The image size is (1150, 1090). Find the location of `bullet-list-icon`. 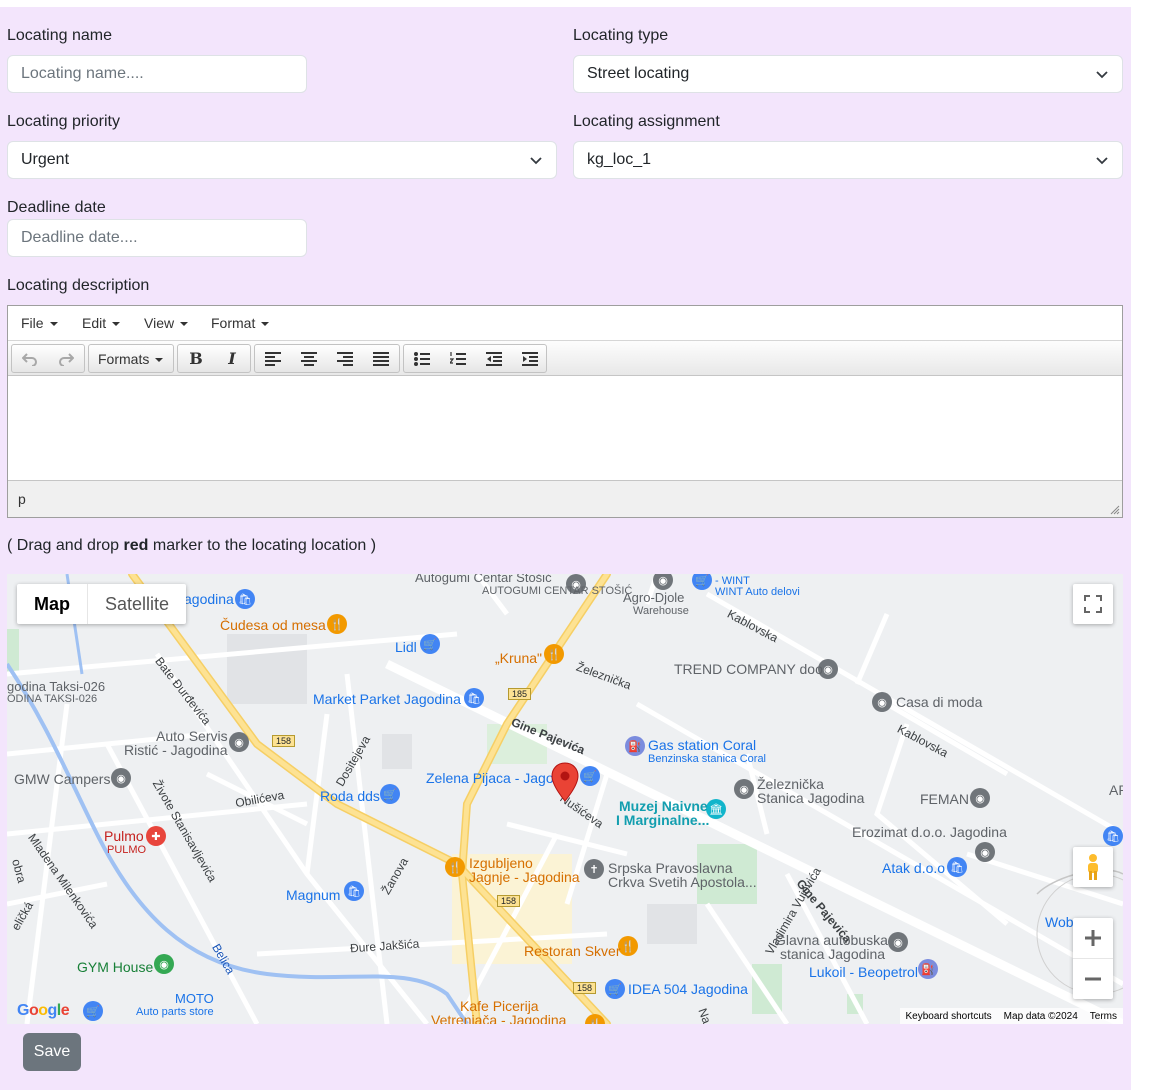

bullet-list-icon is located at coordinates (422, 358).